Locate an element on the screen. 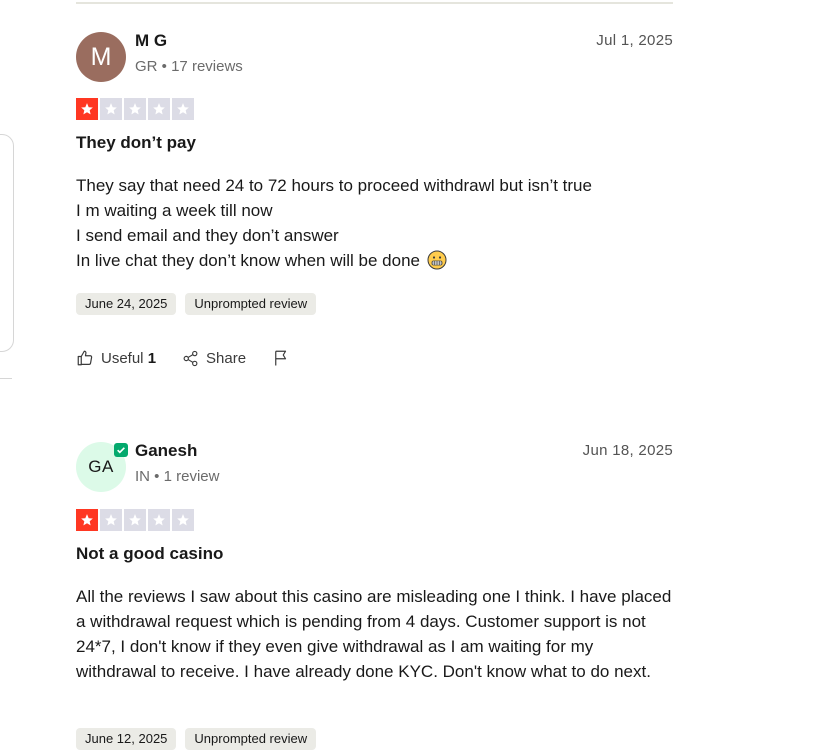 The width and height of the screenshot is (828, 754). review-actions: Useful 1 Share is located at coordinates (196, 358).